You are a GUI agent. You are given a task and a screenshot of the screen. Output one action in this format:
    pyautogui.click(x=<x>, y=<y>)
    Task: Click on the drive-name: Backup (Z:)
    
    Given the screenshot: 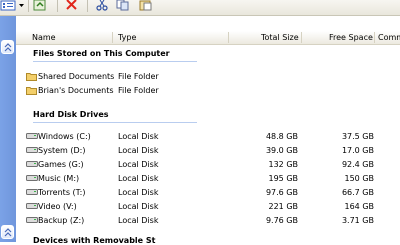 What is the action you would take?
    pyautogui.click(x=61, y=220)
    